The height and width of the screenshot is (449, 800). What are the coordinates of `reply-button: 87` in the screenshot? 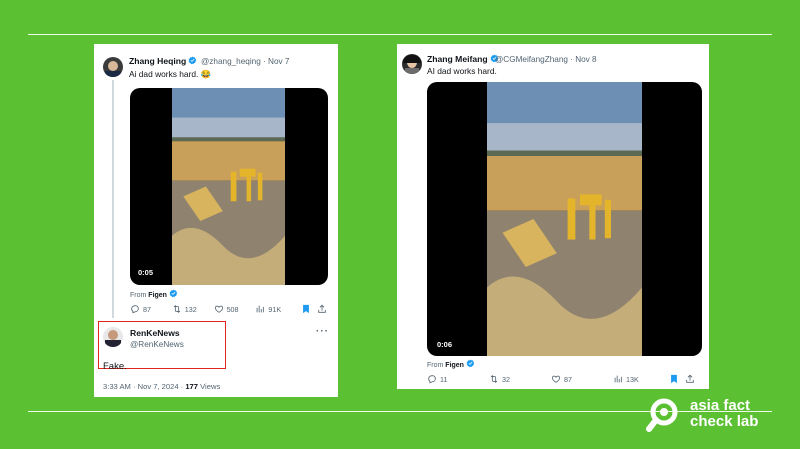 It's located at (151, 309).